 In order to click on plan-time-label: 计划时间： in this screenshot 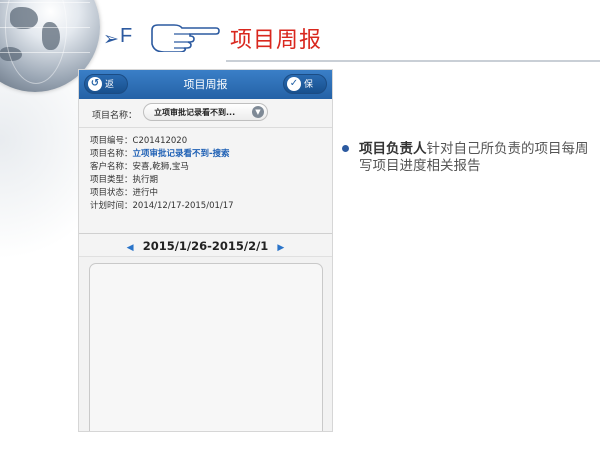, I will do `click(111, 206)`.